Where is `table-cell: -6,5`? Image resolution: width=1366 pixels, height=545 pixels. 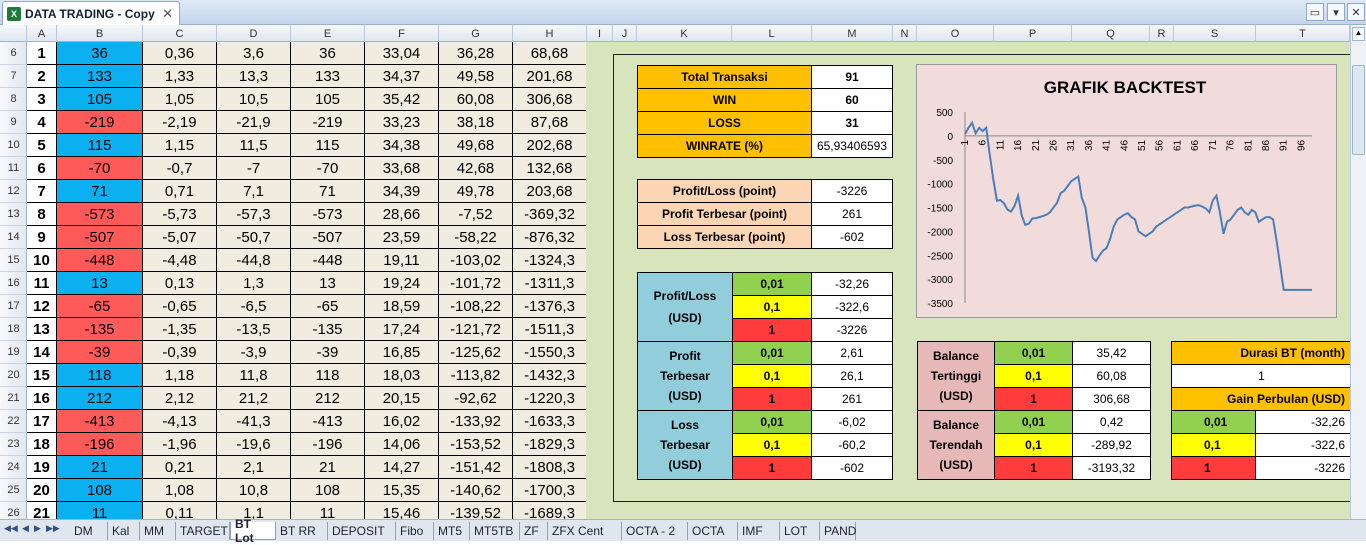
table-cell: -6,5 is located at coordinates (254, 306).